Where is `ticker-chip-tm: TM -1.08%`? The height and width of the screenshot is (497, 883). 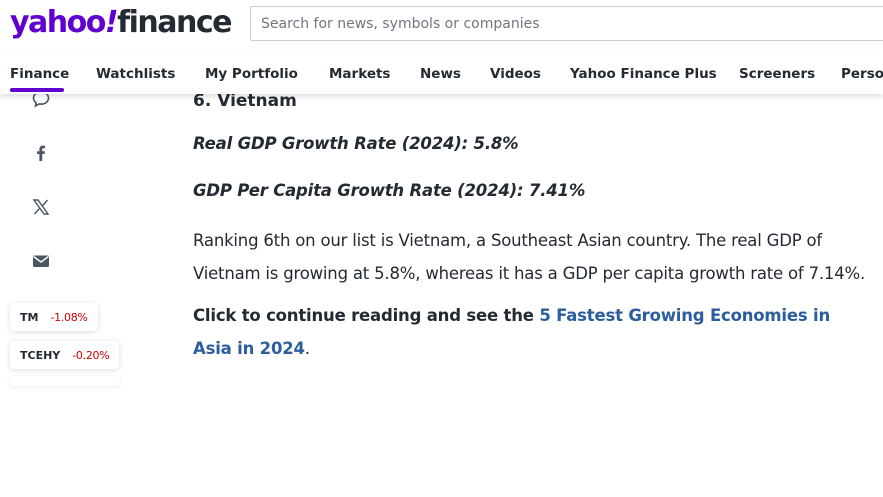
ticker-chip-tm: TM -1.08% is located at coordinates (54, 317).